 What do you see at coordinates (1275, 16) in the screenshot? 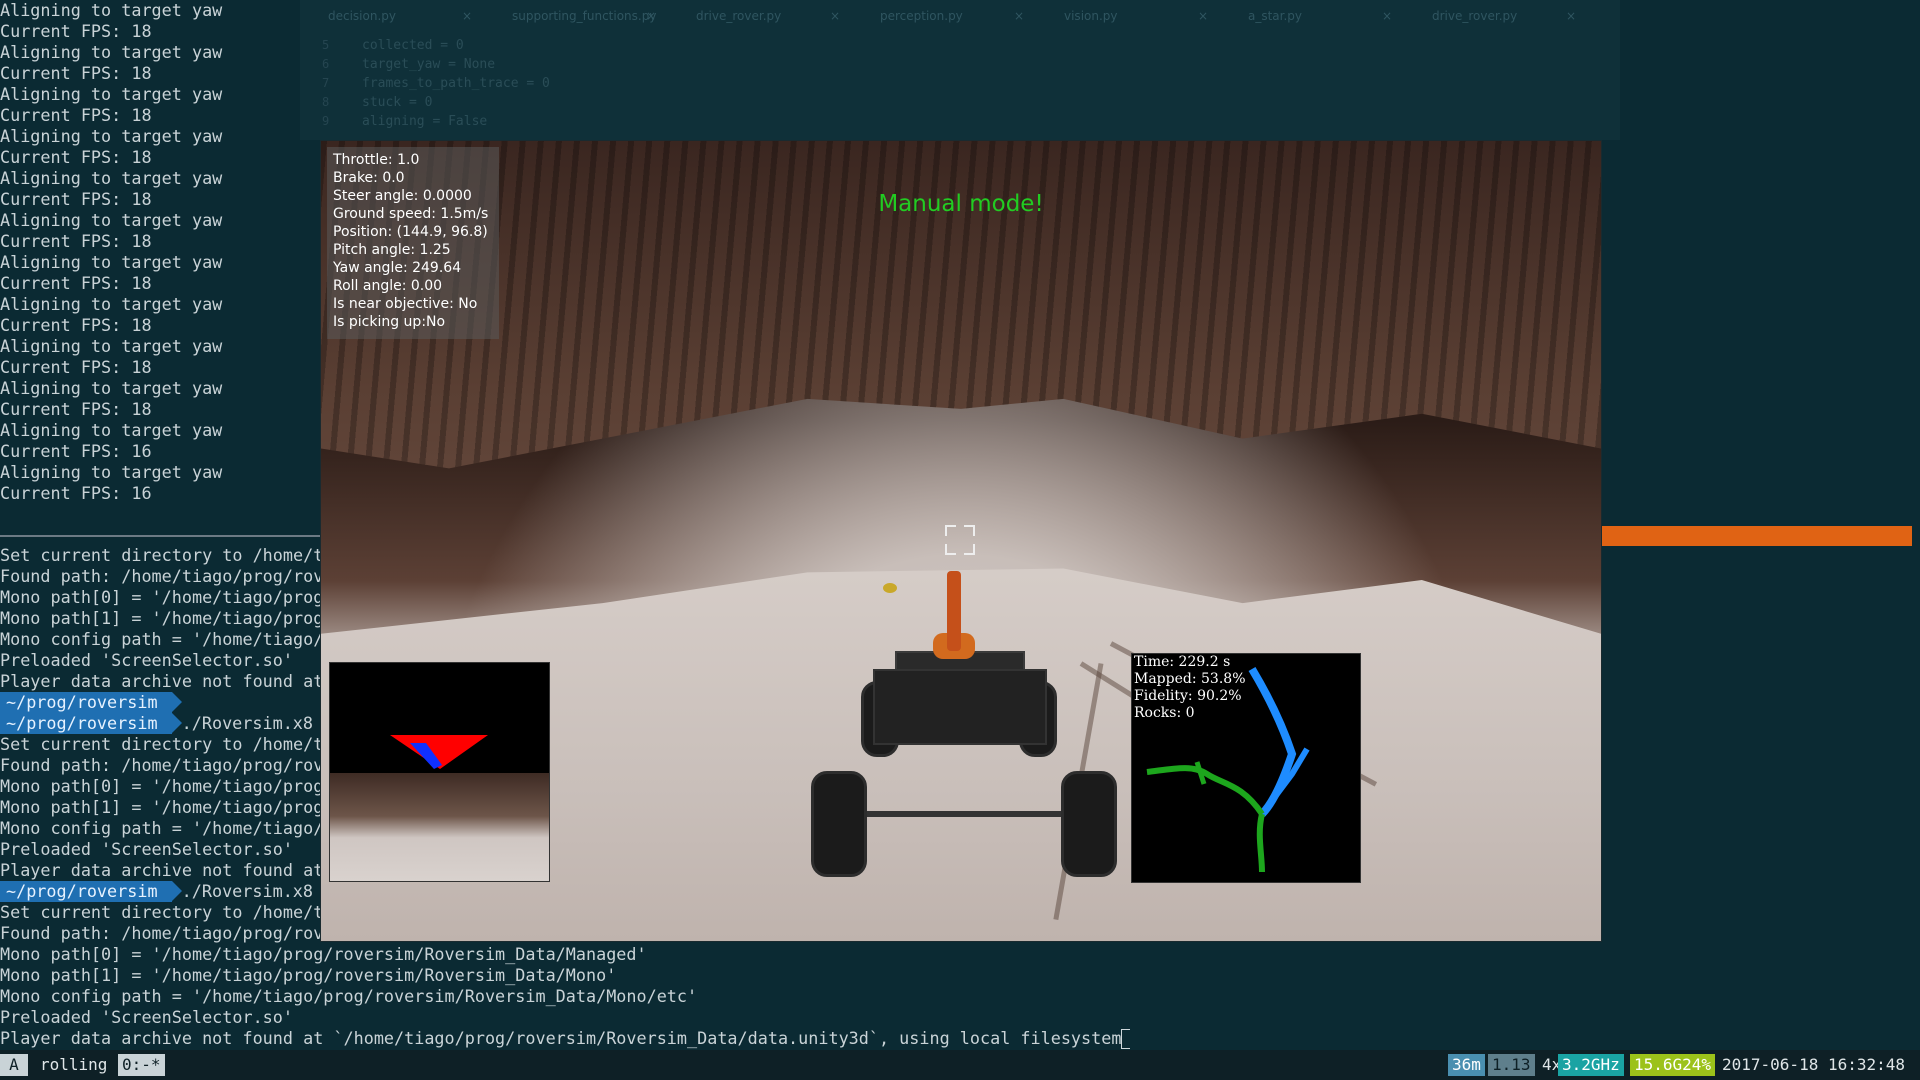
I see `editor-tab-label: a_star.py` at bounding box center [1275, 16].